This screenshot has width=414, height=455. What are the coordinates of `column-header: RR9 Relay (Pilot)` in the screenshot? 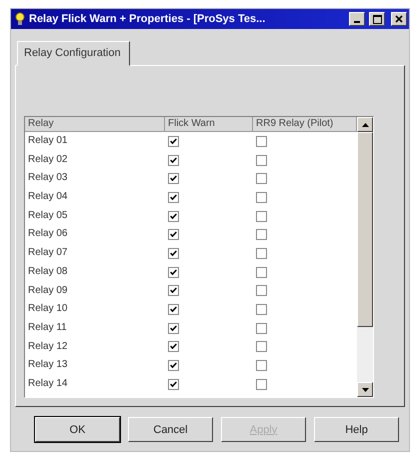 It's located at (305, 124).